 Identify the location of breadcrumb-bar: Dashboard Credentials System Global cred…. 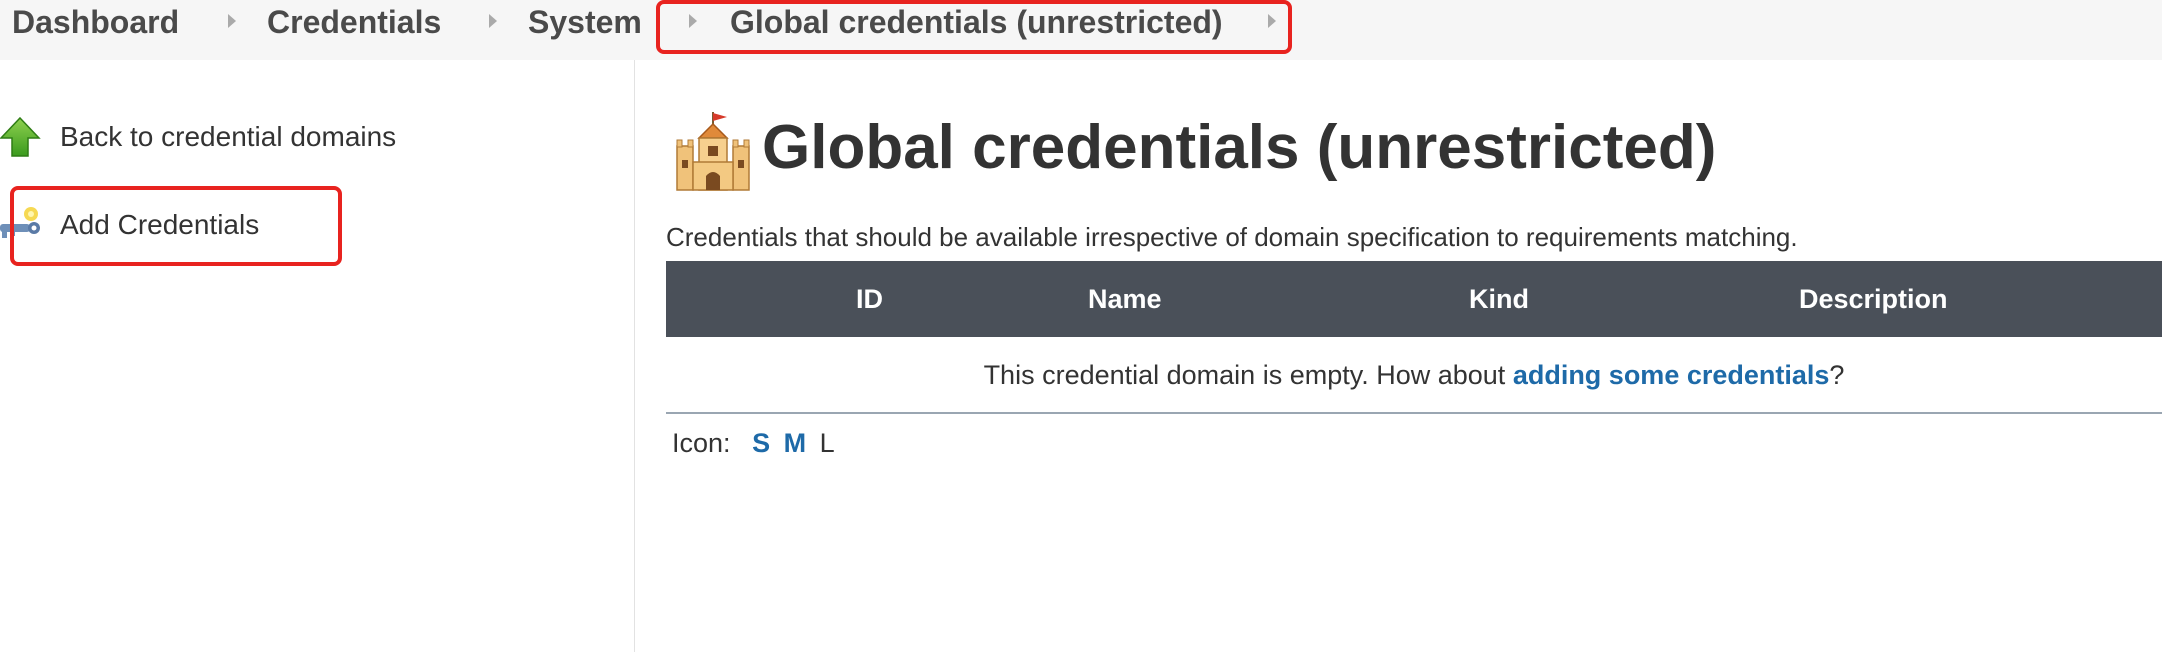
(1081, 30).